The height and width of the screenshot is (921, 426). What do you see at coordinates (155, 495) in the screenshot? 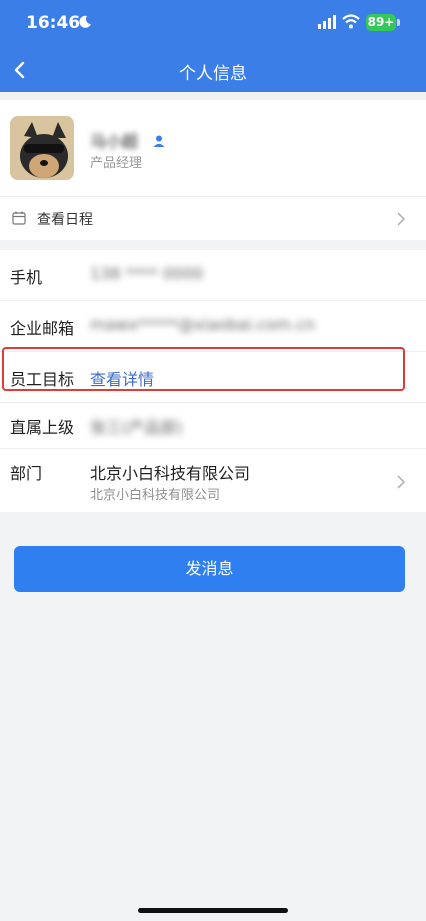
I see `department-subtitle: 北京小白科技有限公司` at bounding box center [155, 495].